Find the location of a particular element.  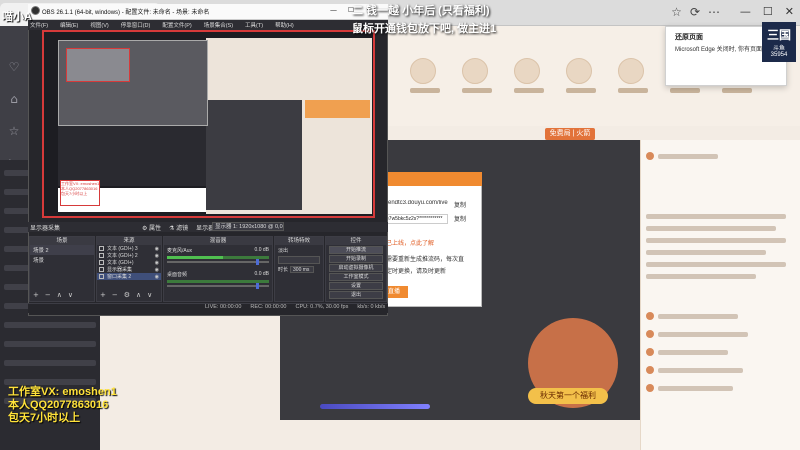

source-name: 窗口采集 2 is located at coordinates (119, 277).